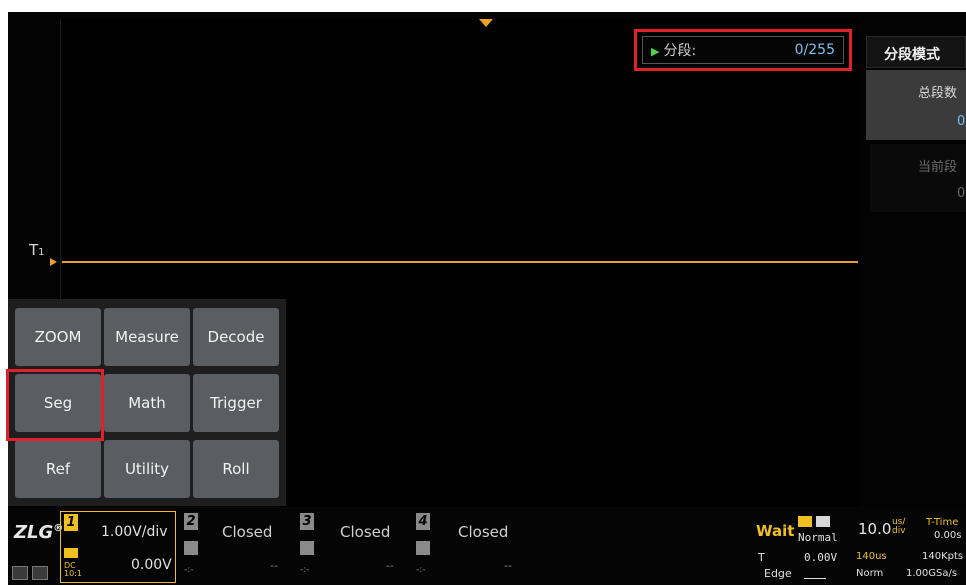 This screenshot has width=966, height=585. What do you see at coordinates (821, 557) in the screenshot?
I see `trigger-level: 0.00V` at bounding box center [821, 557].